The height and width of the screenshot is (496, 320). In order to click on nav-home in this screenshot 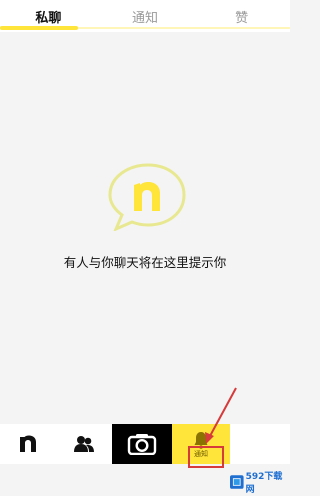, I will do `click(28, 444)`.